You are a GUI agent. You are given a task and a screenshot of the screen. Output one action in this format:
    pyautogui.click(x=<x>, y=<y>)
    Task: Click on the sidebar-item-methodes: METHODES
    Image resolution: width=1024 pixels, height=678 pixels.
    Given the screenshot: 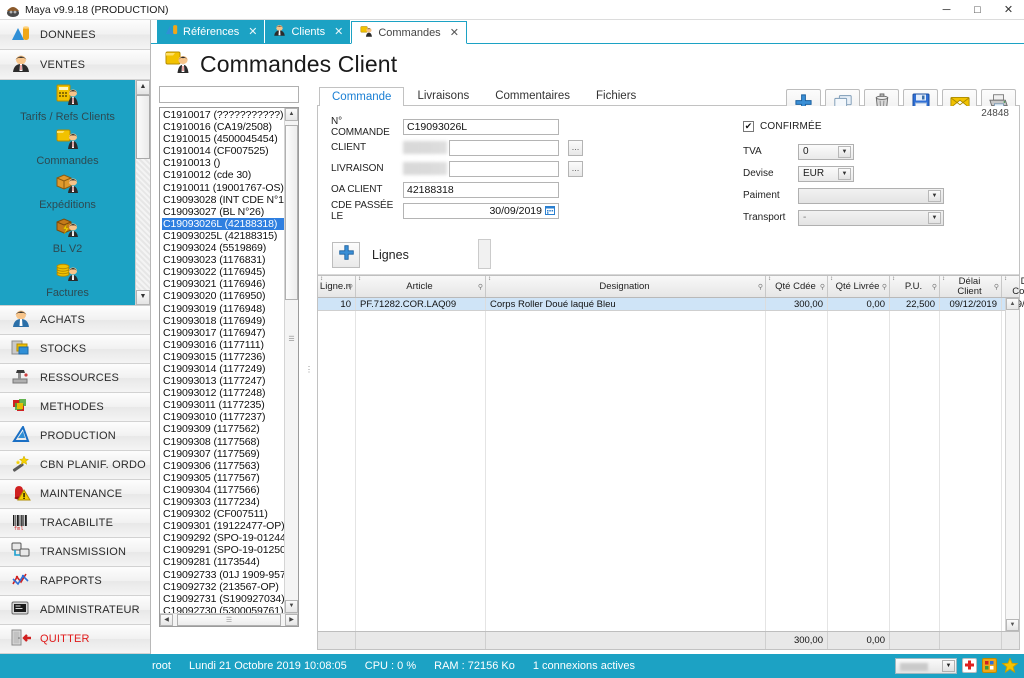 What is the action you would take?
    pyautogui.click(x=75, y=407)
    